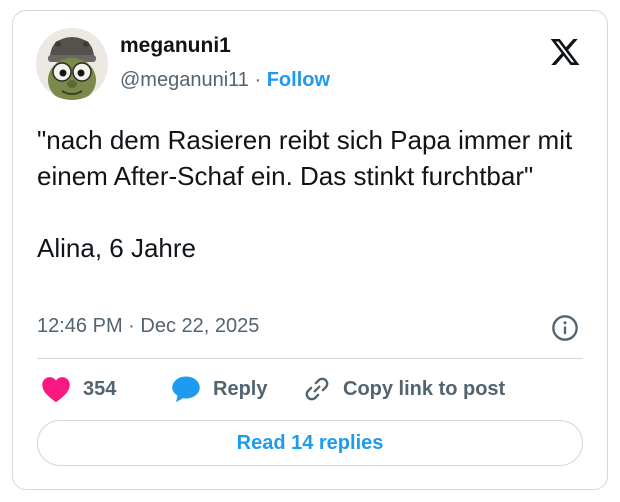 This screenshot has width=620, height=502. I want to click on avatar-image, so click(72, 64).